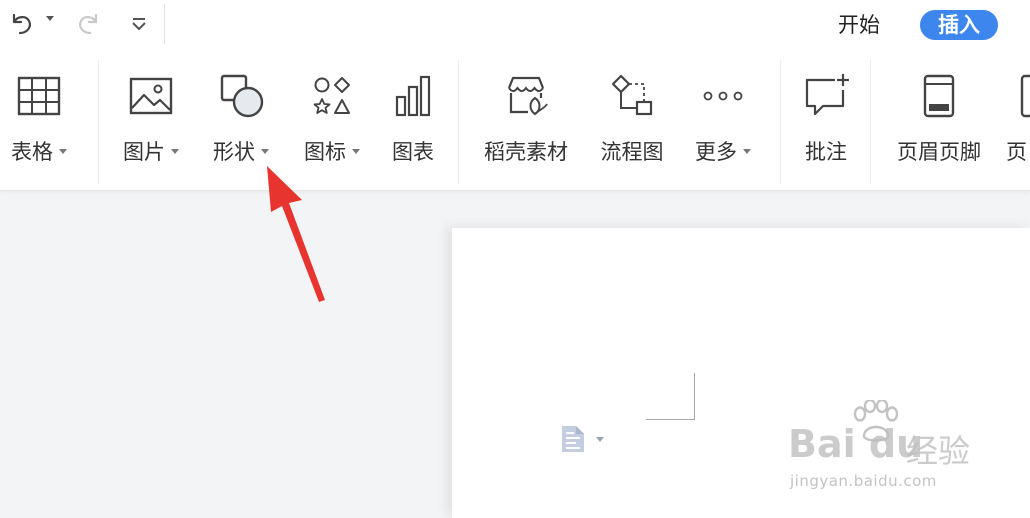  What do you see at coordinates (632, 95) in the screenshot?
I see `flowchart-icon` at bounding box center [632, 95].